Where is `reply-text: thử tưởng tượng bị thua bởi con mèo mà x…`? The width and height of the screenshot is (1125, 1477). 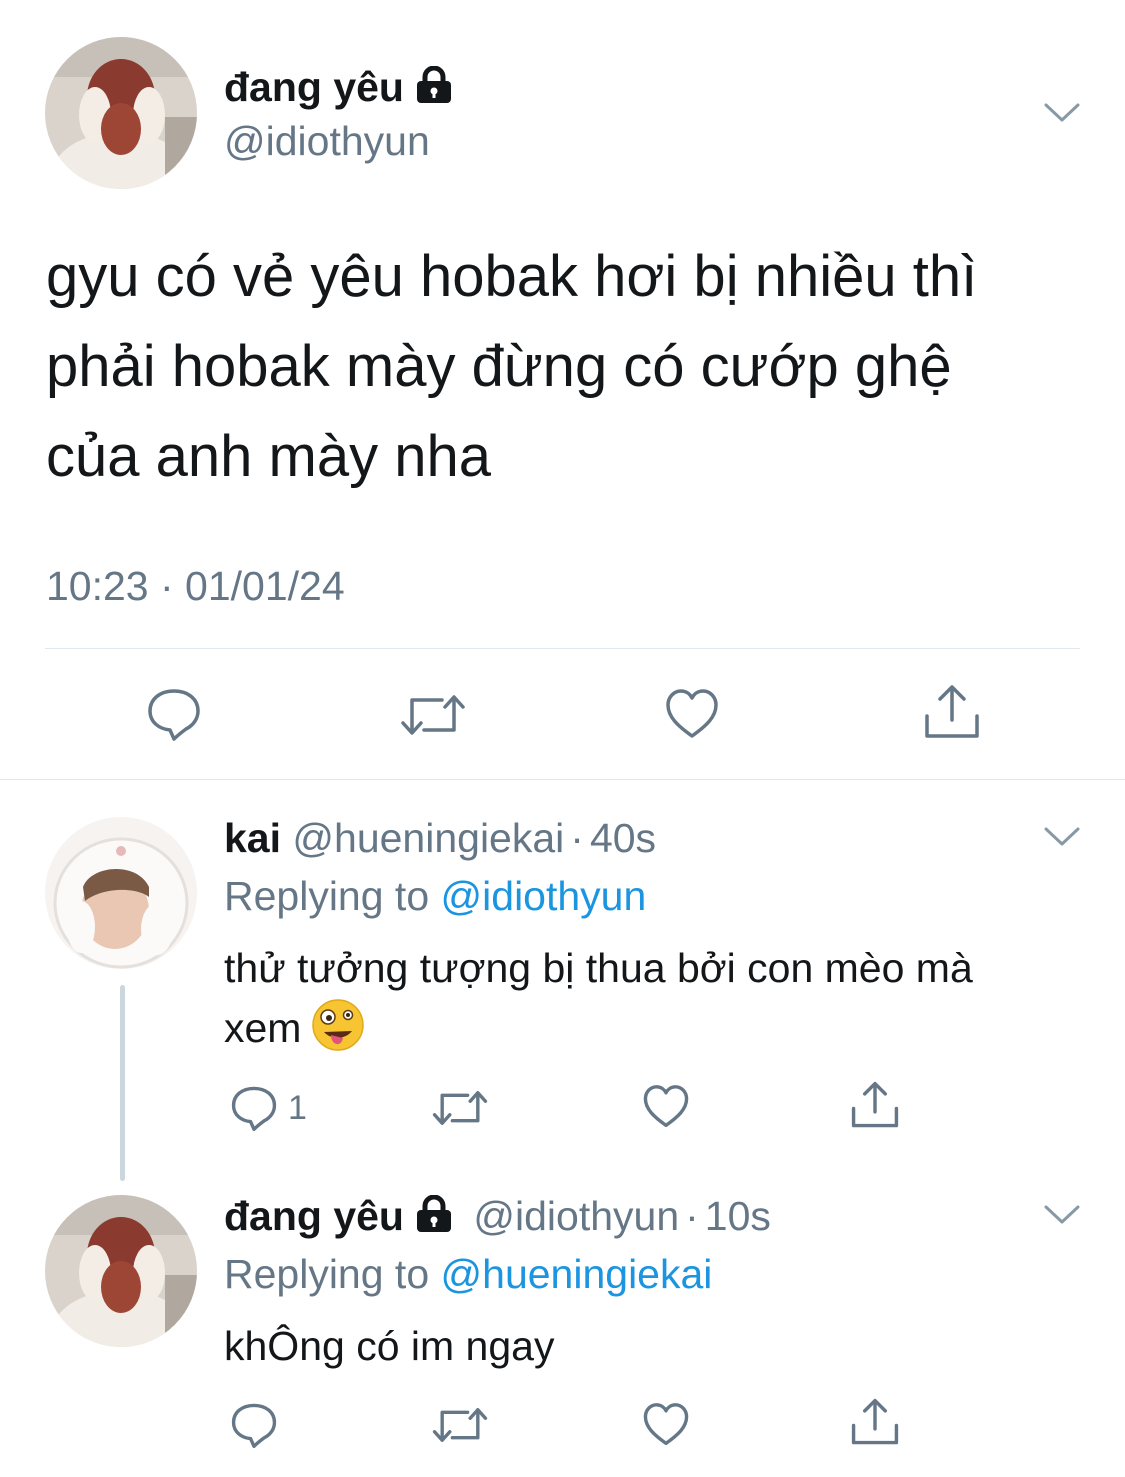 reply-text: thử tưởng tượng bị thua bởi con mèo mà x… is located at coordinates (659, 1003).